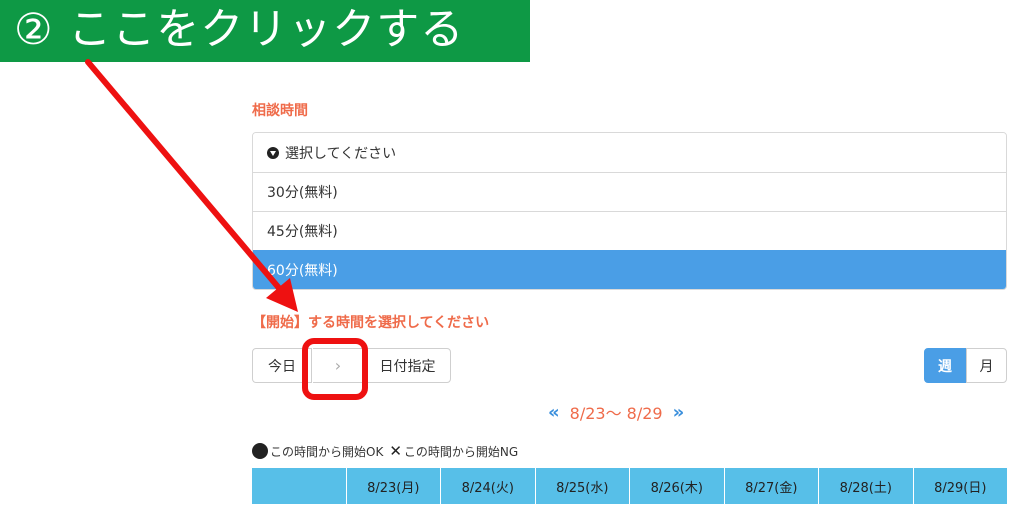  I want to click on day-header-cell: 8/25(水), so click(582, 486).